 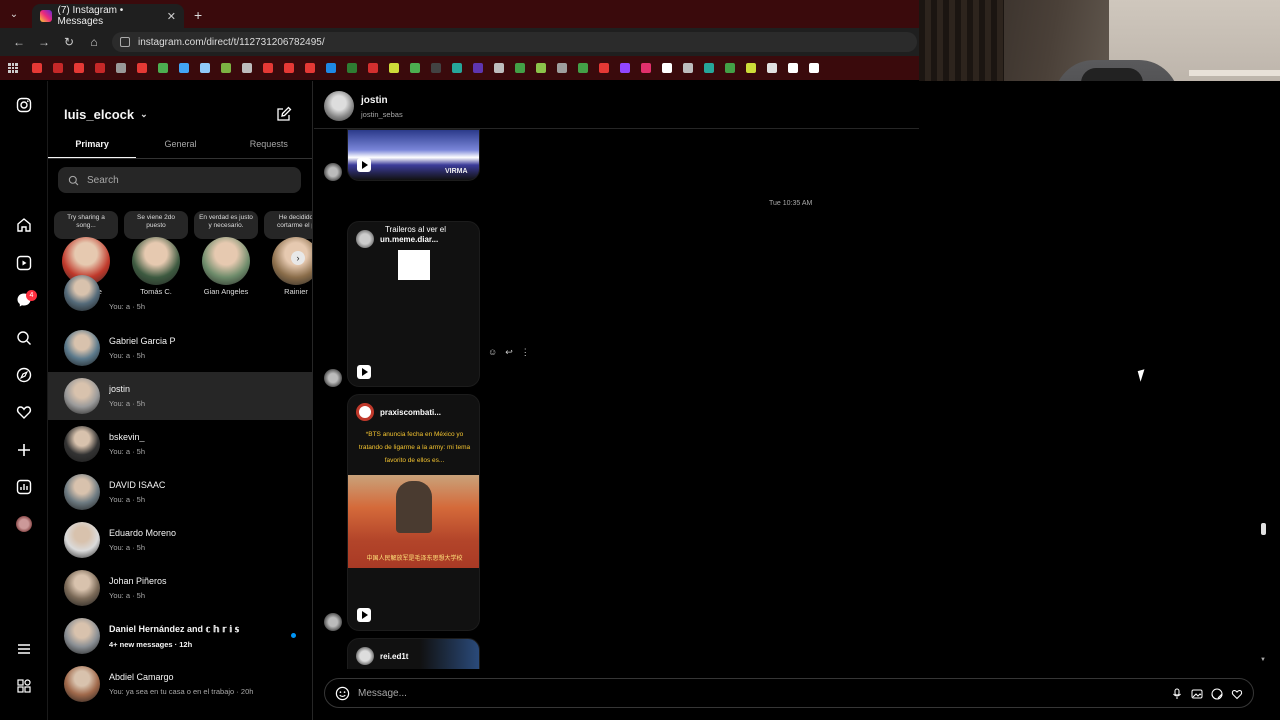 I want to click on microphone-icon, so click(x=1177, y=693).